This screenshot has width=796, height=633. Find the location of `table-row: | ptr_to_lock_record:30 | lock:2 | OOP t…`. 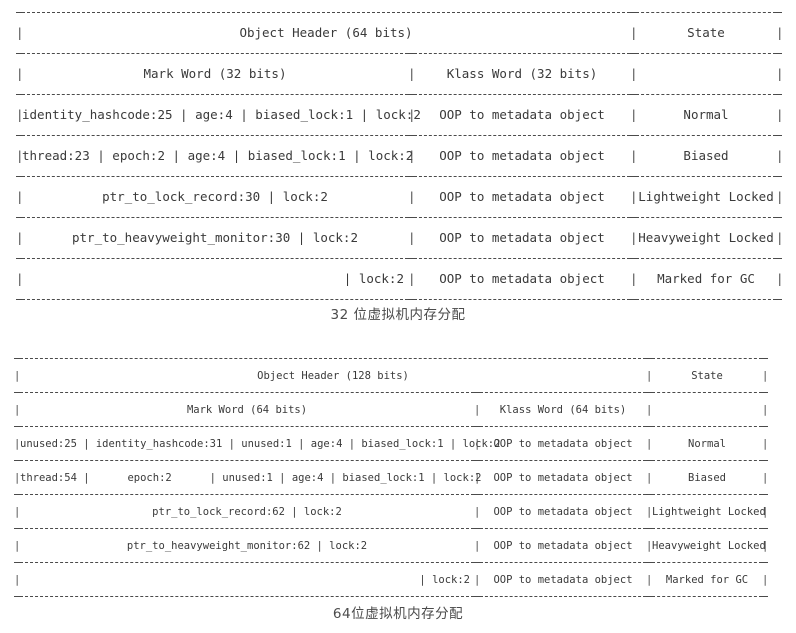

table-row: | ptr_to_lock_record:30 | lock:2 | OOP t… is located at coordinates (400, 197).